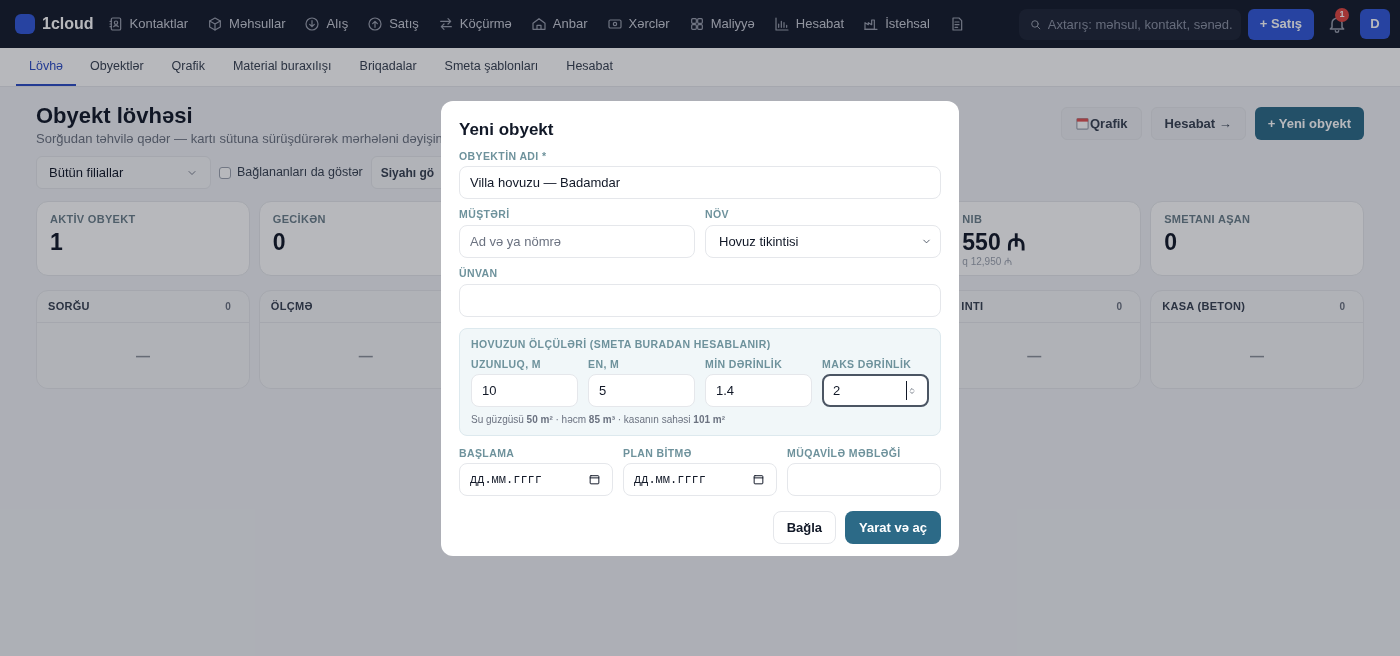 The height and width of the screenshot is (656, 1400). Describe the element at coordinates (485, 214) in the screenshot. I see `field-label: MÜŞTƏRİ` at that location.